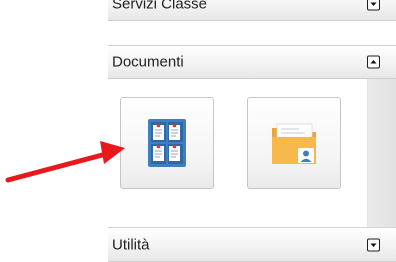  What do you see at coordinates (381, 153) in the screenshot?
I see `content-scrollbar` at bounding box center [381, 153].